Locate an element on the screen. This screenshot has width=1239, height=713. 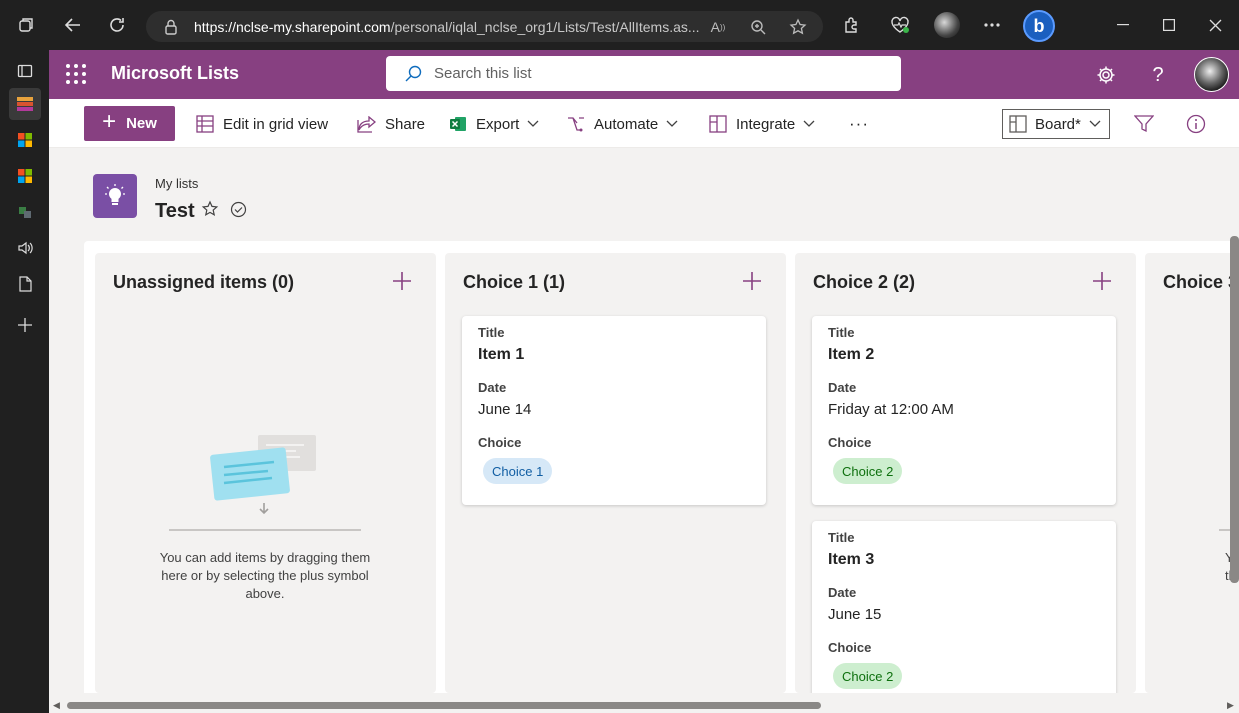
divider is located at coordinates (265, 530).